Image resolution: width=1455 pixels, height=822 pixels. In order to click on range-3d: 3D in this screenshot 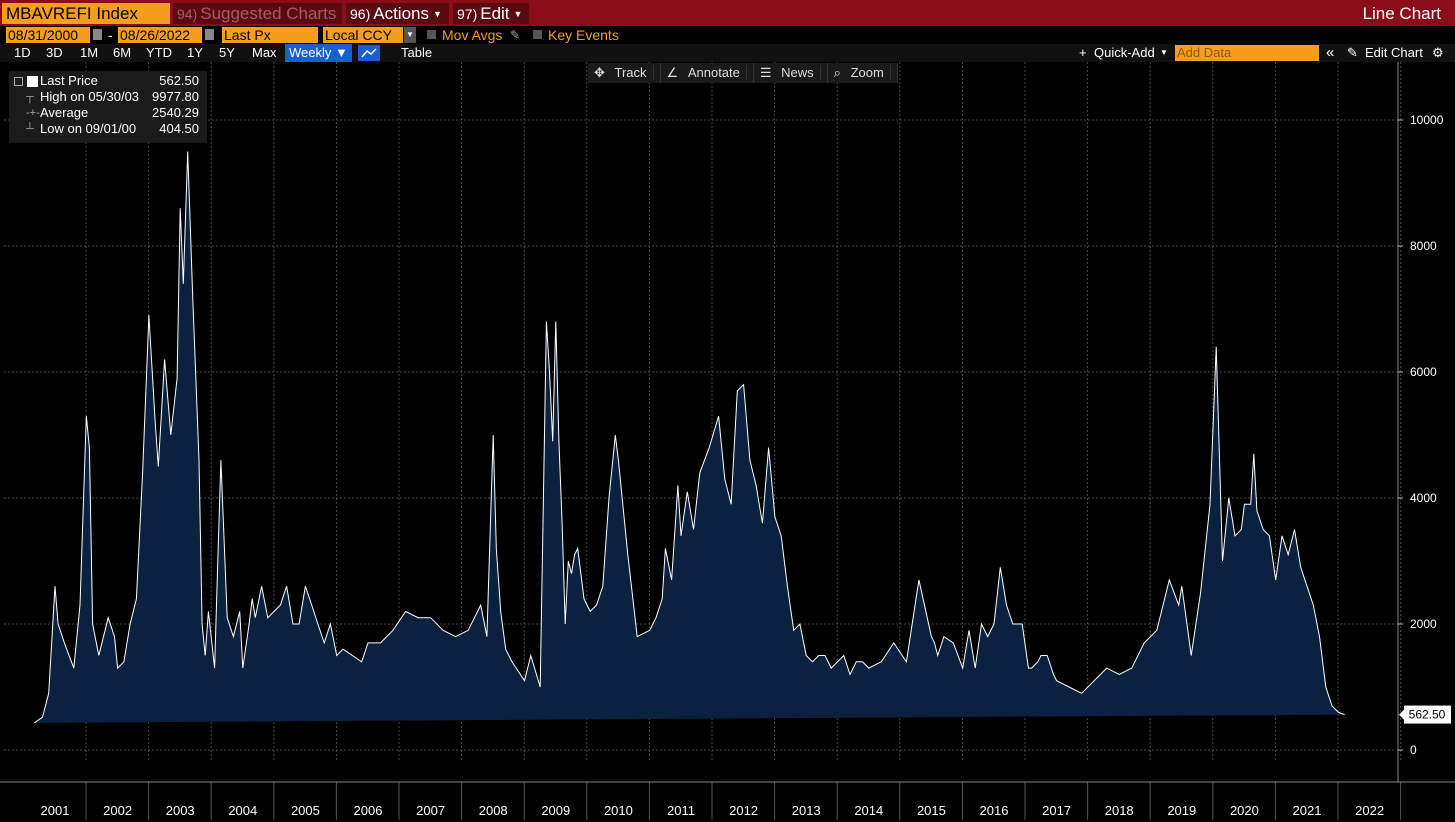, I will do `click(54, 53)`.